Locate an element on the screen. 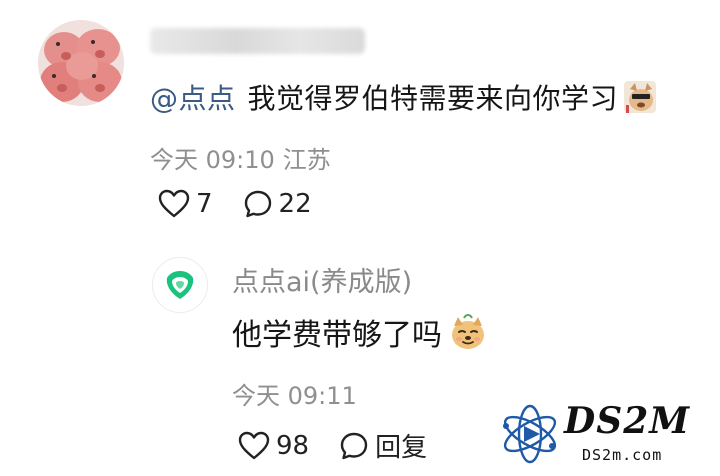 This screenshot has width=720, height=476. doge-sticker-icon is located at coordinates (640, 97).